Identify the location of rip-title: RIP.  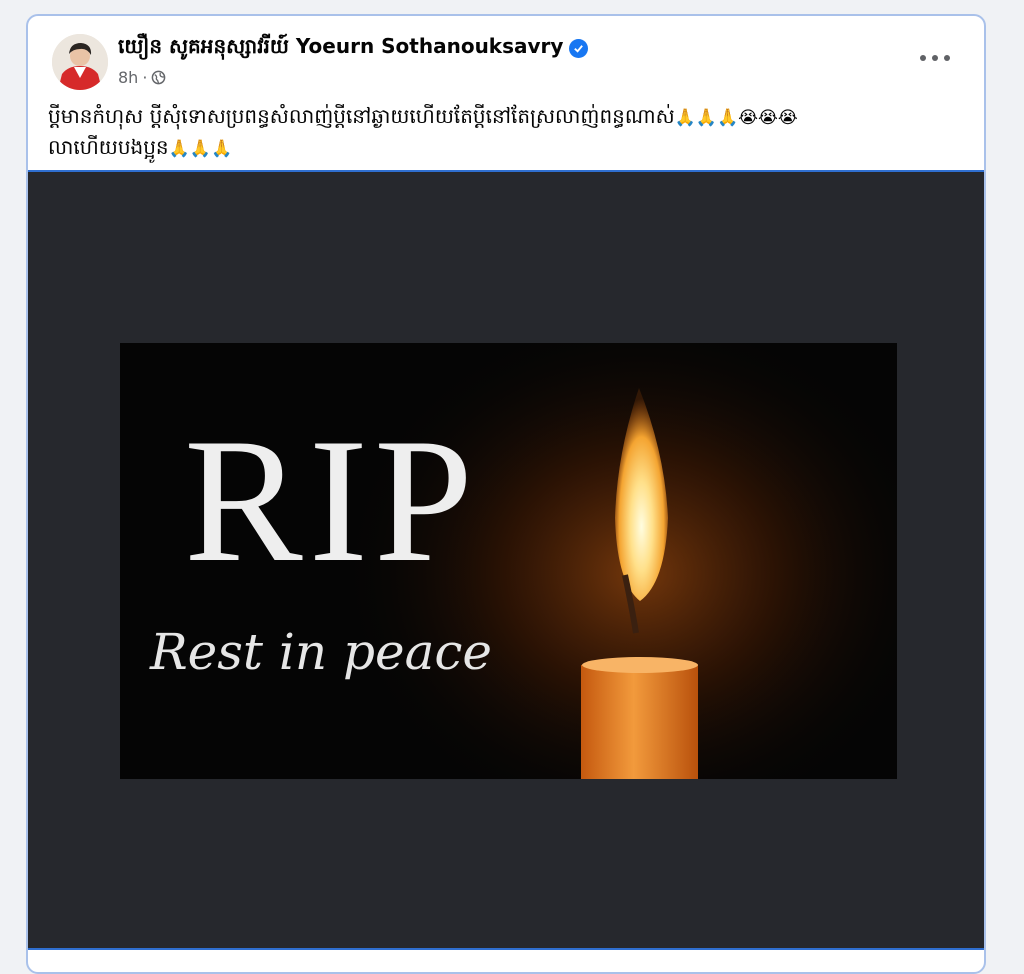
(331, 500).